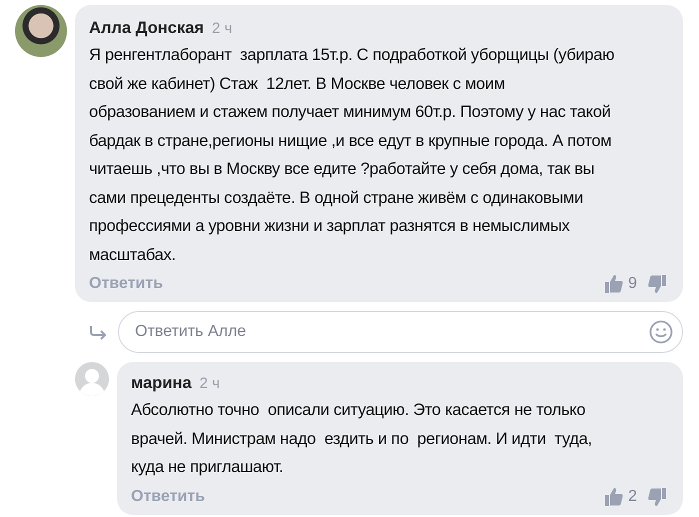 This screenshot has height=517, width=699. Describe the element at coordinates (661, 332) in the screenshot. I see `smiley-icon` at that location.